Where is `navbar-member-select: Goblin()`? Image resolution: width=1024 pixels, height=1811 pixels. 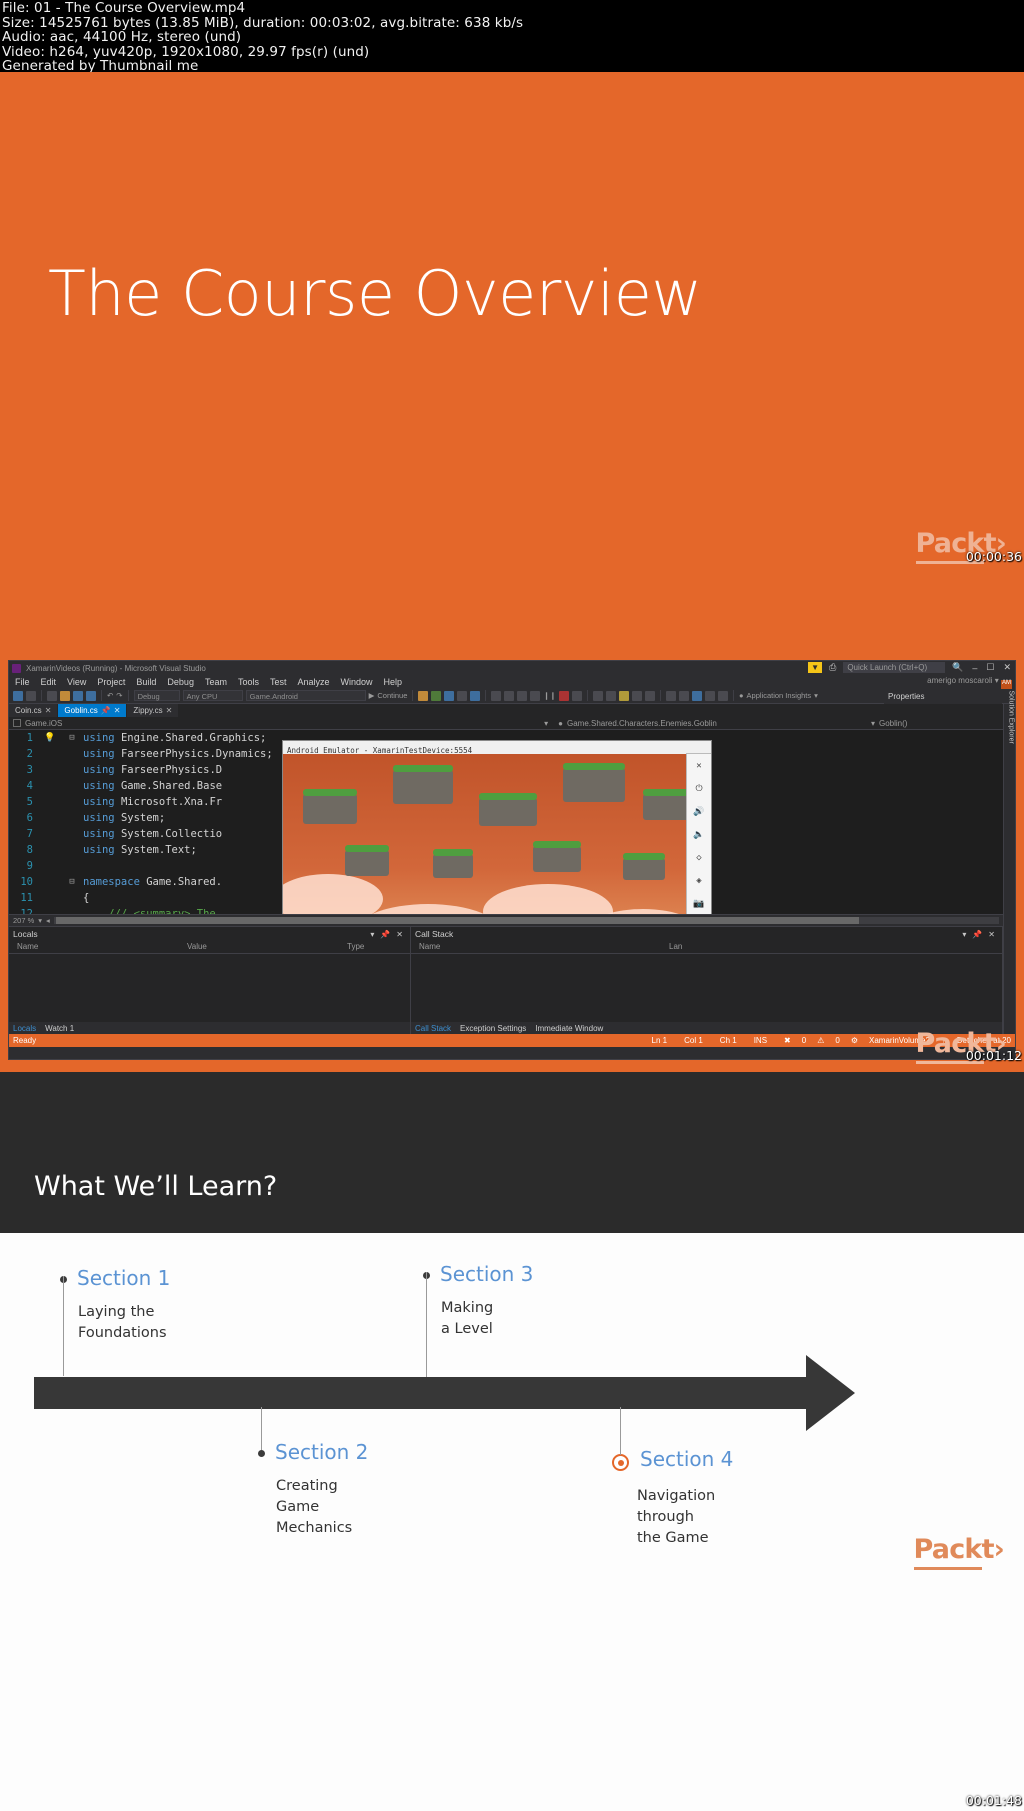 navbar-member-select: Goblin() is located at coordinates (939, 723).